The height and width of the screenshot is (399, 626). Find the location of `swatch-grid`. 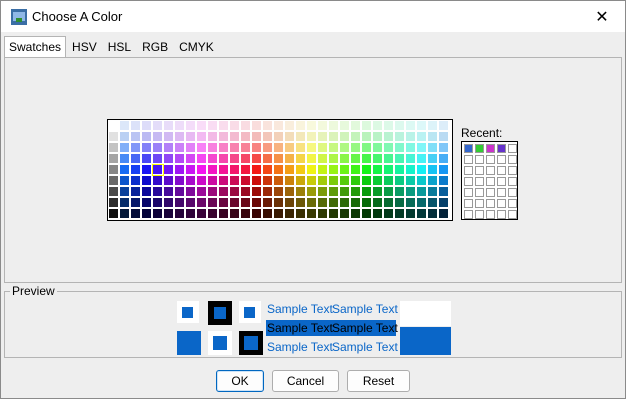

swatch-grid is located at coordinates (280, 170).